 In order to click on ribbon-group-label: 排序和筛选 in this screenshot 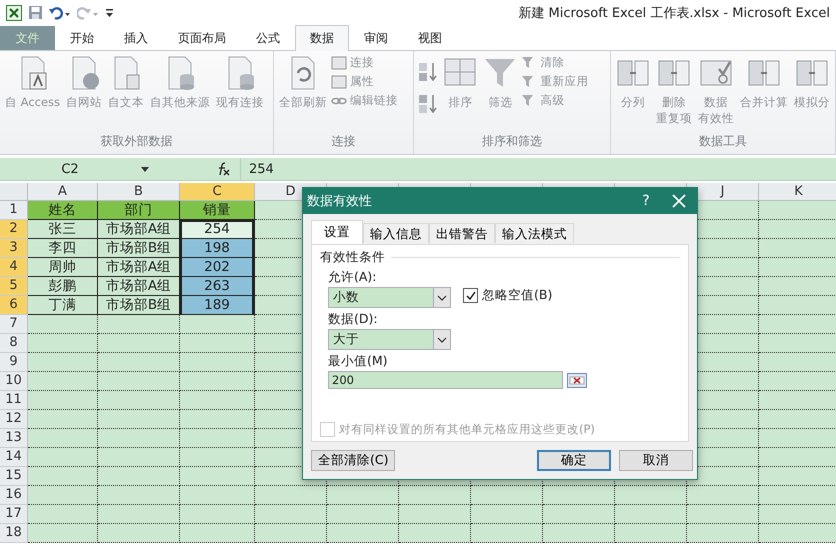, I will do `click(512, 141)`.